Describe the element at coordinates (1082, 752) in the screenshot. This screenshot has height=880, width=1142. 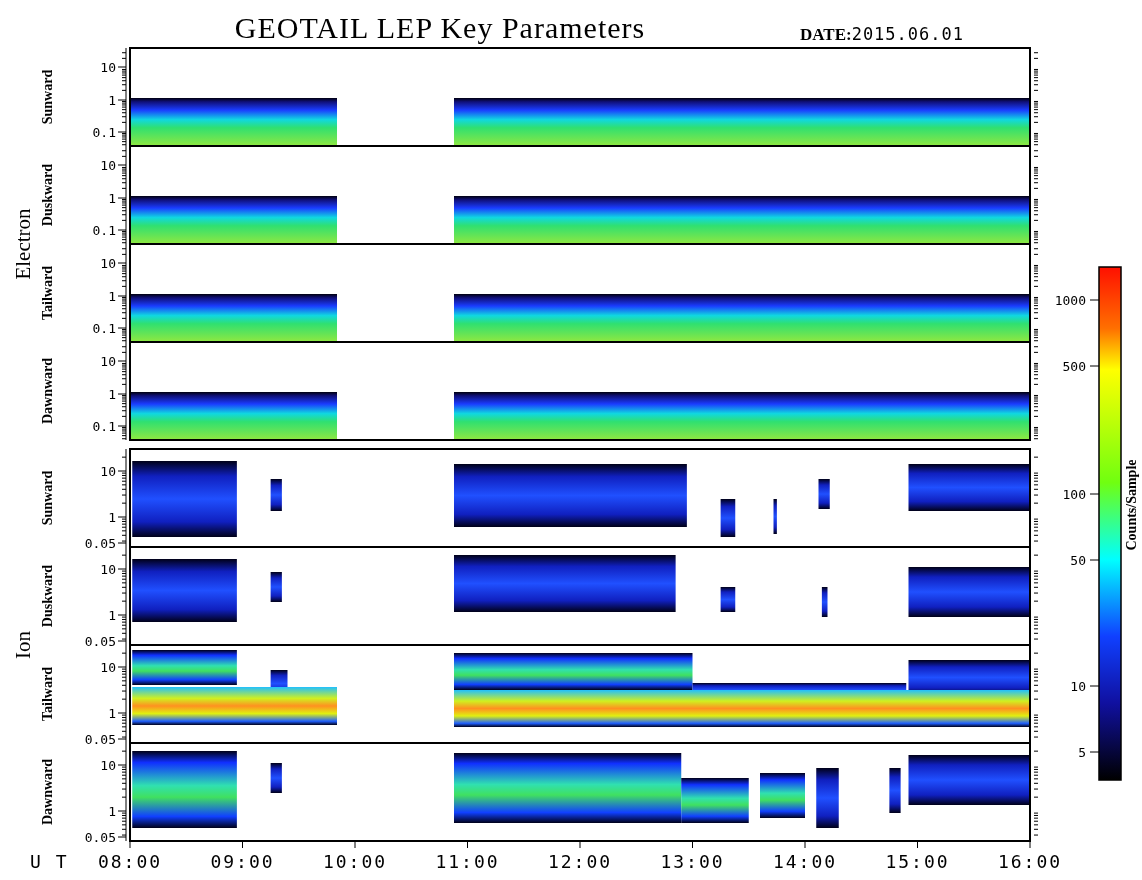
I see `colorbar-tick-label: 5` at that location.